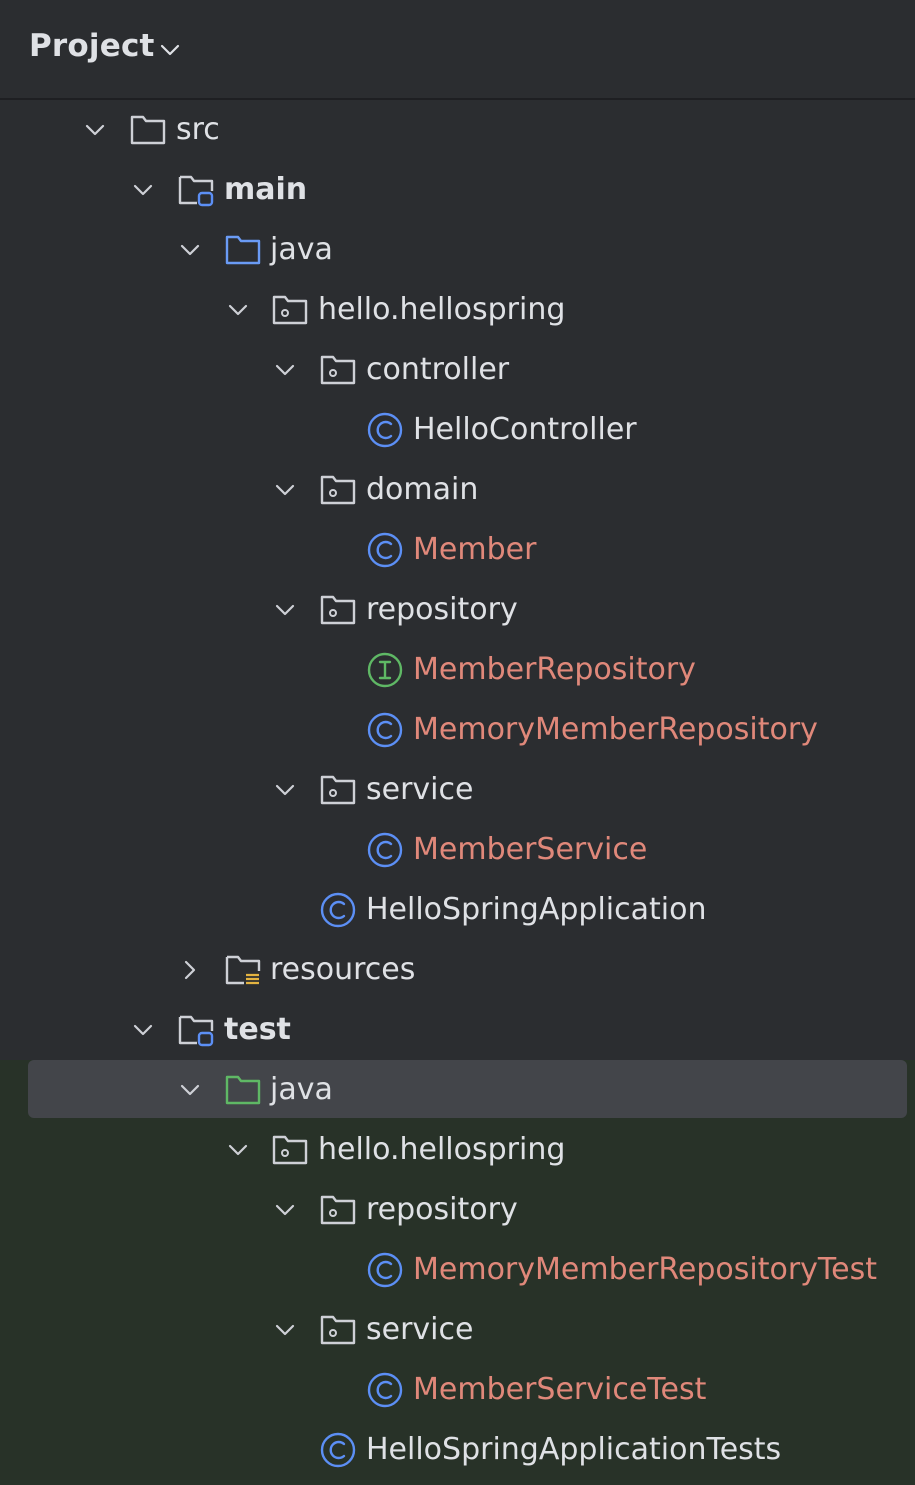 This screenshot has width=915, height=1485. What do you see at coordinates (457, 970) in the screenshot?
I see `tree-item-resources: resources` at bounding box center [457, 970].